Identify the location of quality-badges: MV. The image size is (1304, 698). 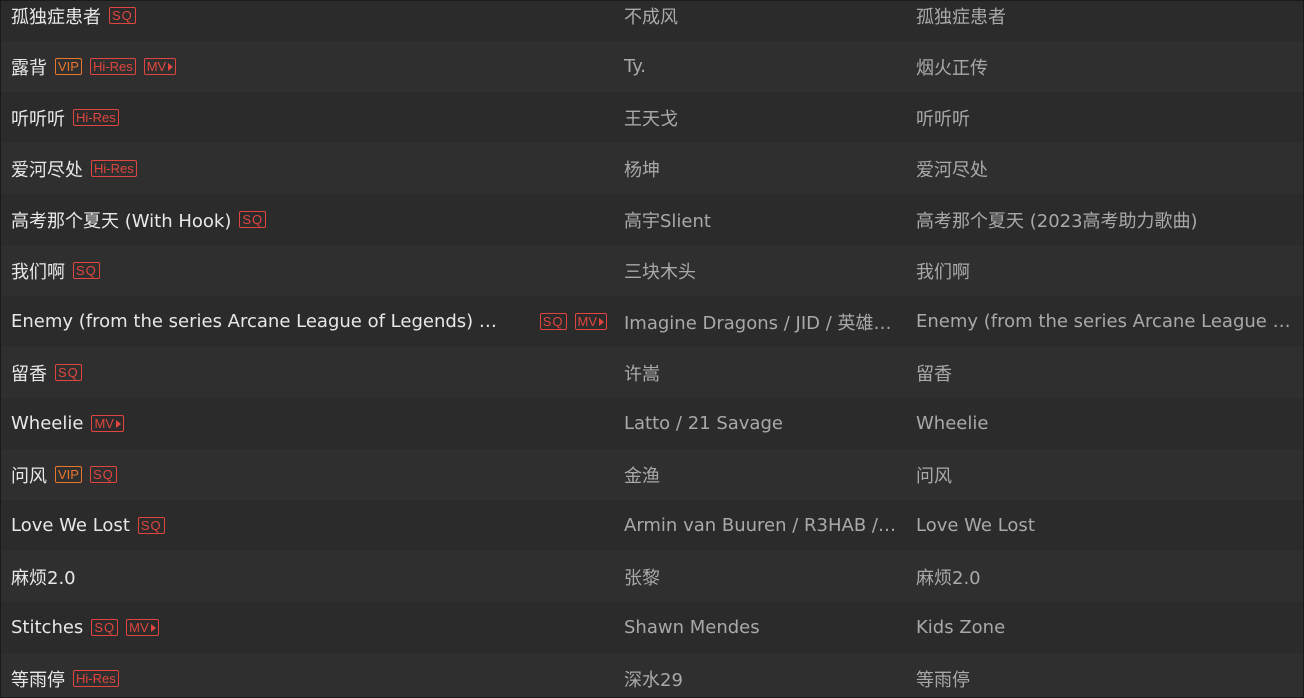
(103, 423).